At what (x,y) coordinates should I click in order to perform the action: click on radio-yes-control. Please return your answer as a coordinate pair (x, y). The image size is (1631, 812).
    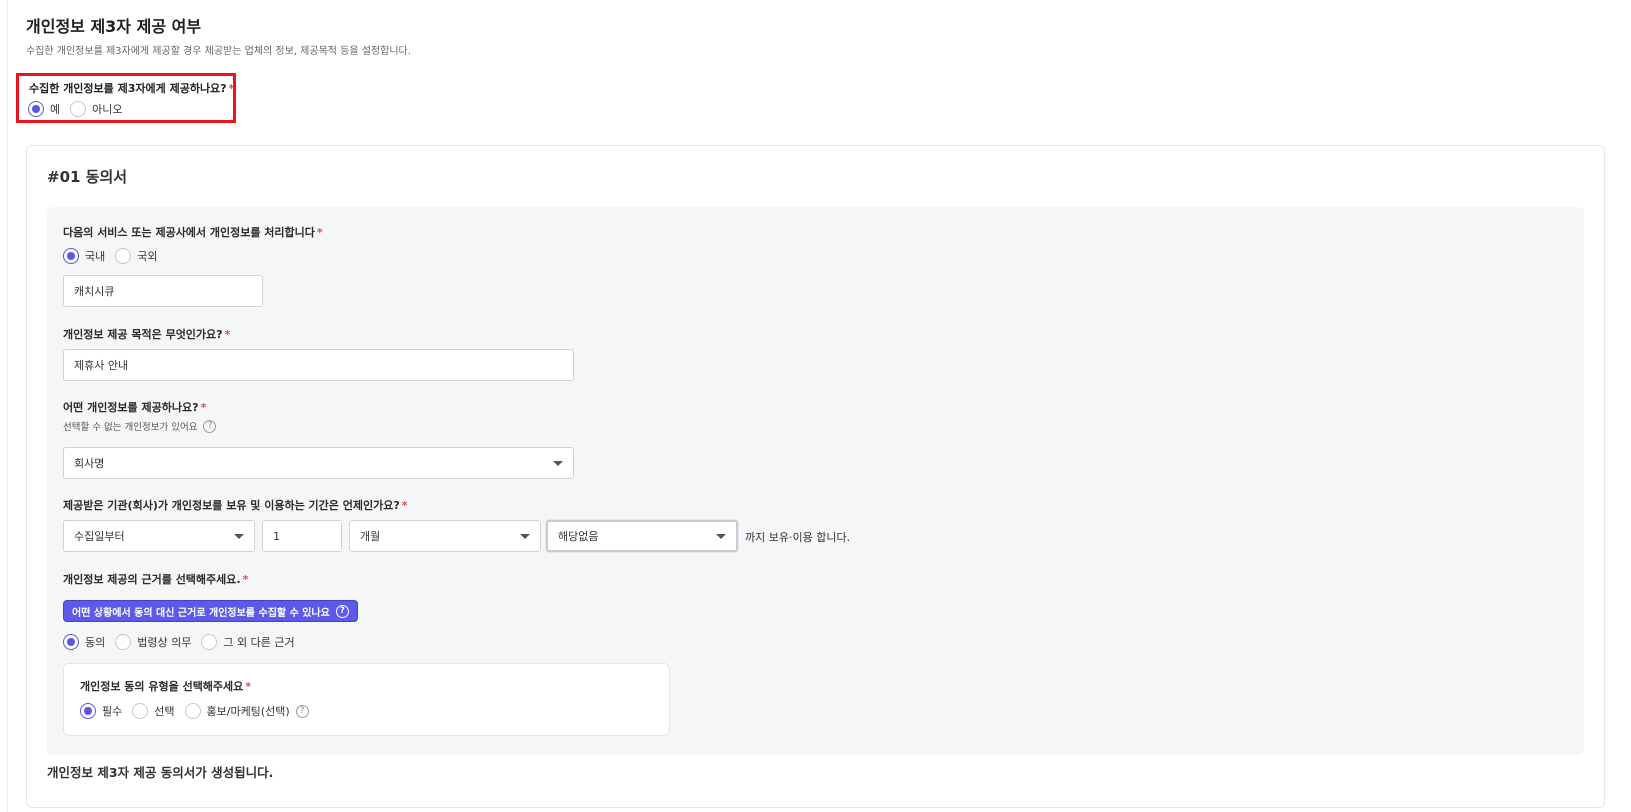
    Looking at the image, I should click on (36, 109).